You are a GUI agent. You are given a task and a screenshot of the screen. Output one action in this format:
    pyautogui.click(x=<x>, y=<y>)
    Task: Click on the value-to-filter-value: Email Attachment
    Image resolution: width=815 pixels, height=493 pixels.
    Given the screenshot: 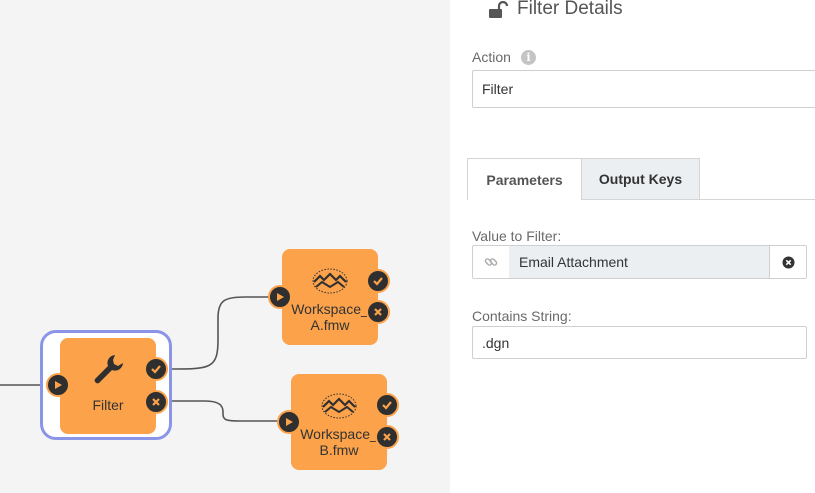 What is the action you would take?
    pyautogui.click(x=573, y=262)
    